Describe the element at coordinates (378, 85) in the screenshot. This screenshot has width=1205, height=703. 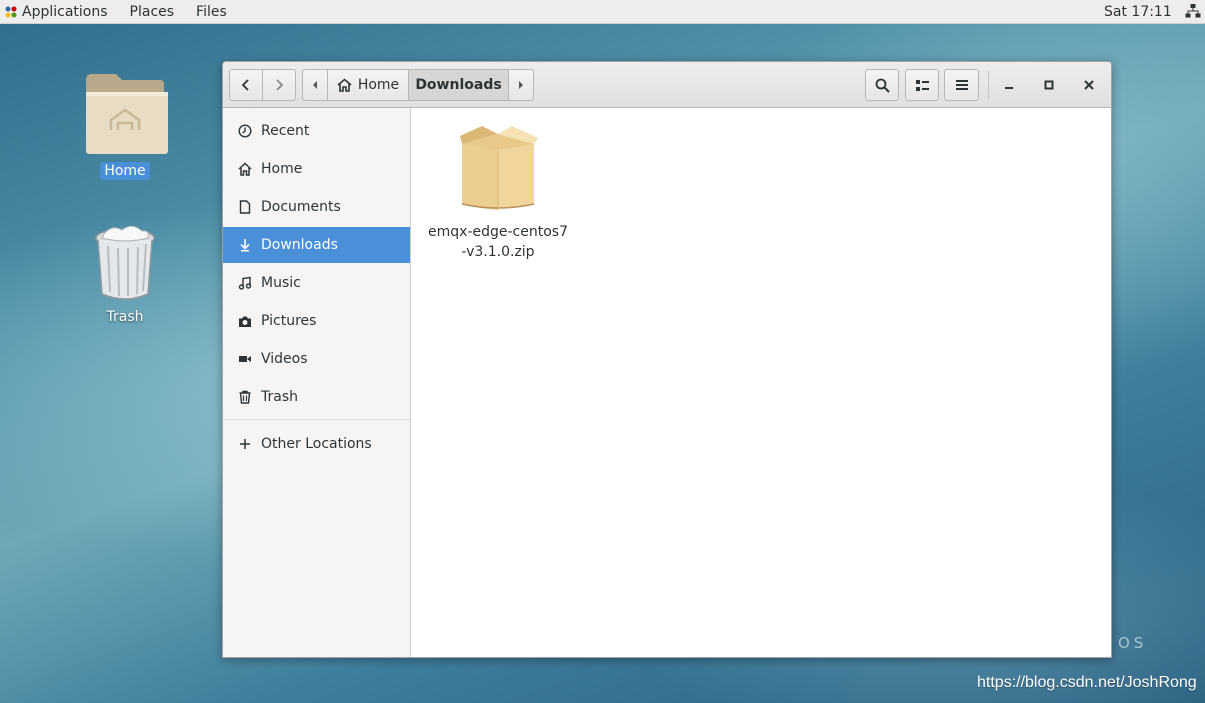
I see `path-home-label: Home` at that location.